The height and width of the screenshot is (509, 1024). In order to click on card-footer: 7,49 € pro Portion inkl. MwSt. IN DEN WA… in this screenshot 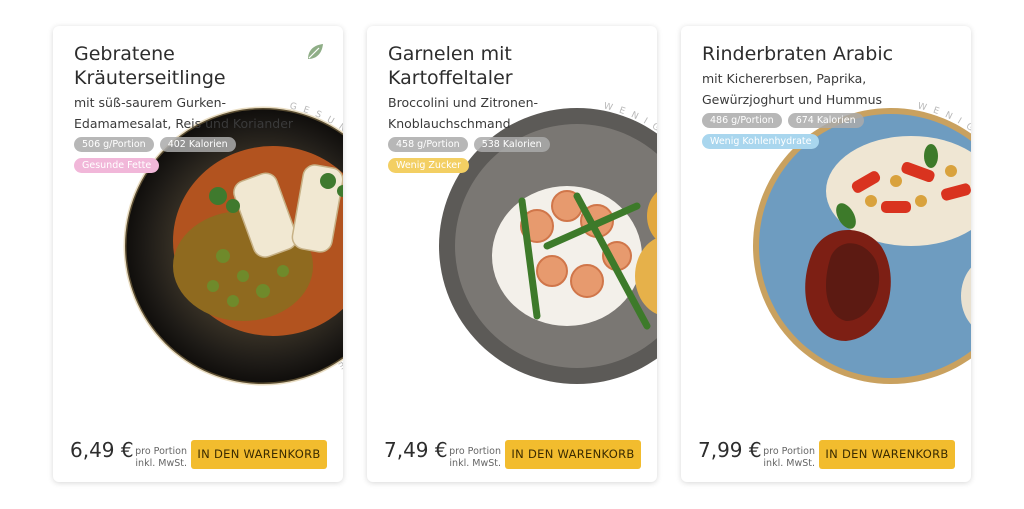, I will do `click(512, 456)`.